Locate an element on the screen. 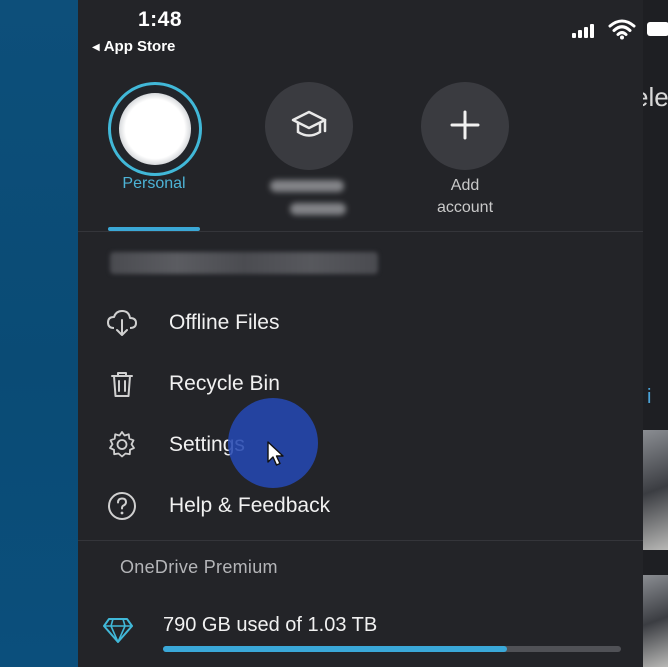 The width and height of the screenshot is (668, 667). personal-account-avatar is located at coordinates (155, 129).